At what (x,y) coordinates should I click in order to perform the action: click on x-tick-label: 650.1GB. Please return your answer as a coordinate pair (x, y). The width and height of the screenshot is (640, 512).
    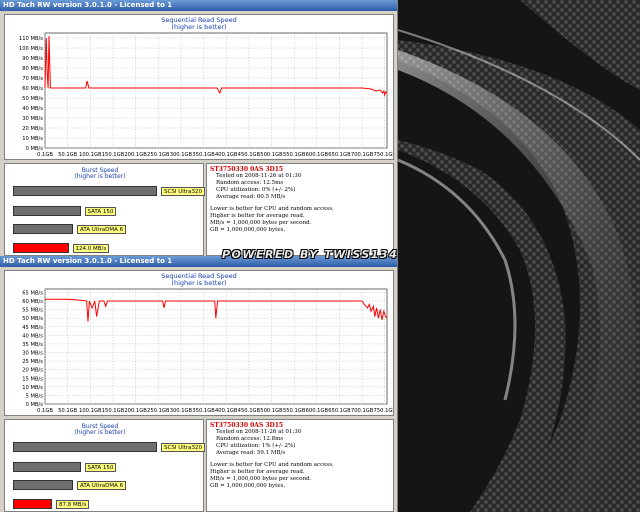
    Looking at the image, I should click on (339, 155).